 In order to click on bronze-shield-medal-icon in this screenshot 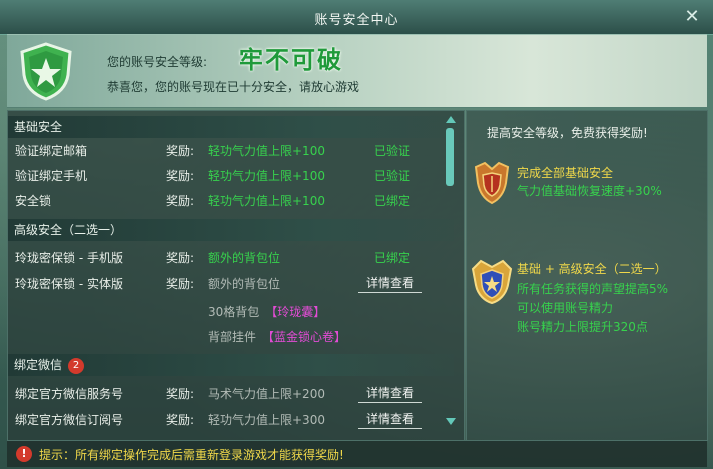, I will do `click(492, 183)`.